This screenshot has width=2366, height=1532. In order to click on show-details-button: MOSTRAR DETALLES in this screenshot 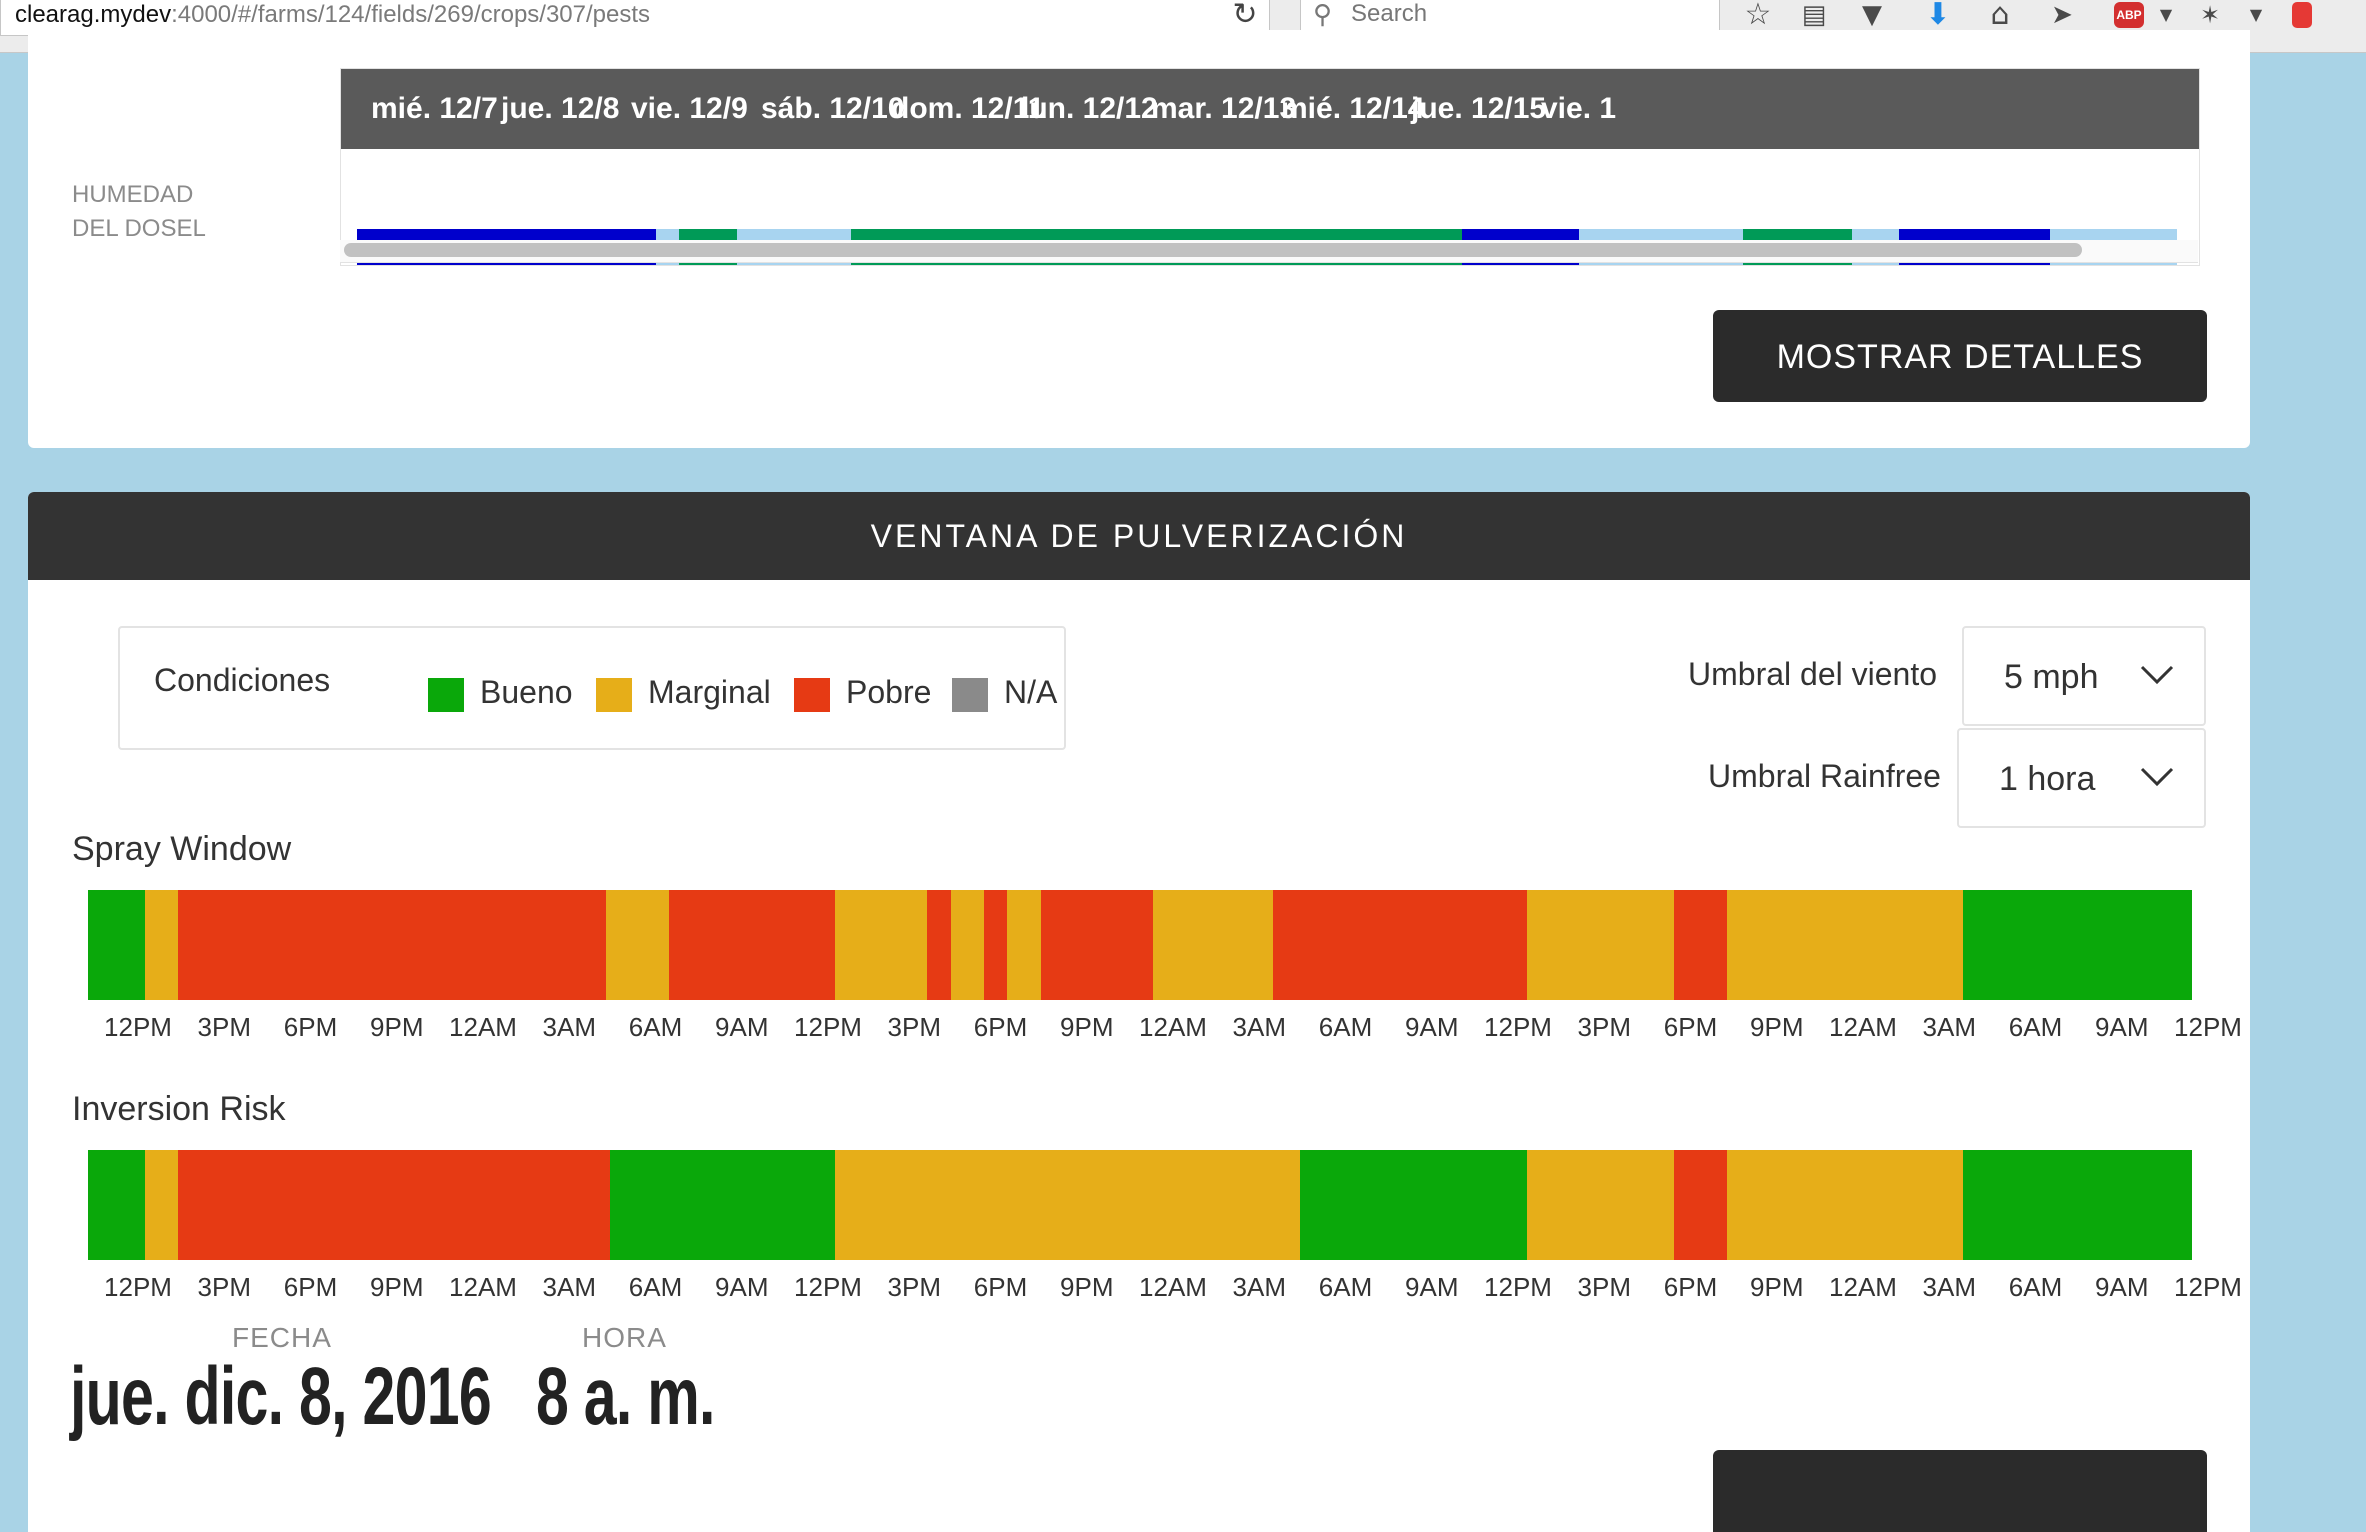, I will do `click(1960, 356)`.